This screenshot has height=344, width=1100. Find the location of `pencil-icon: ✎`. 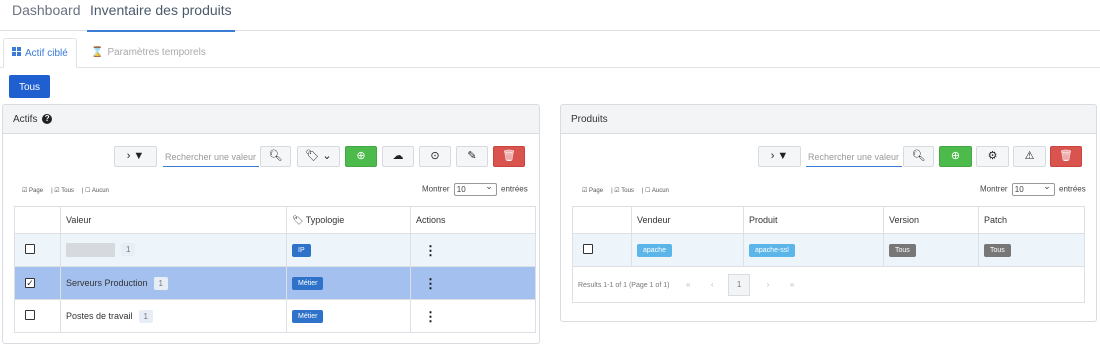

pencil-icon: ✎ is located at coordinates (472, 156).